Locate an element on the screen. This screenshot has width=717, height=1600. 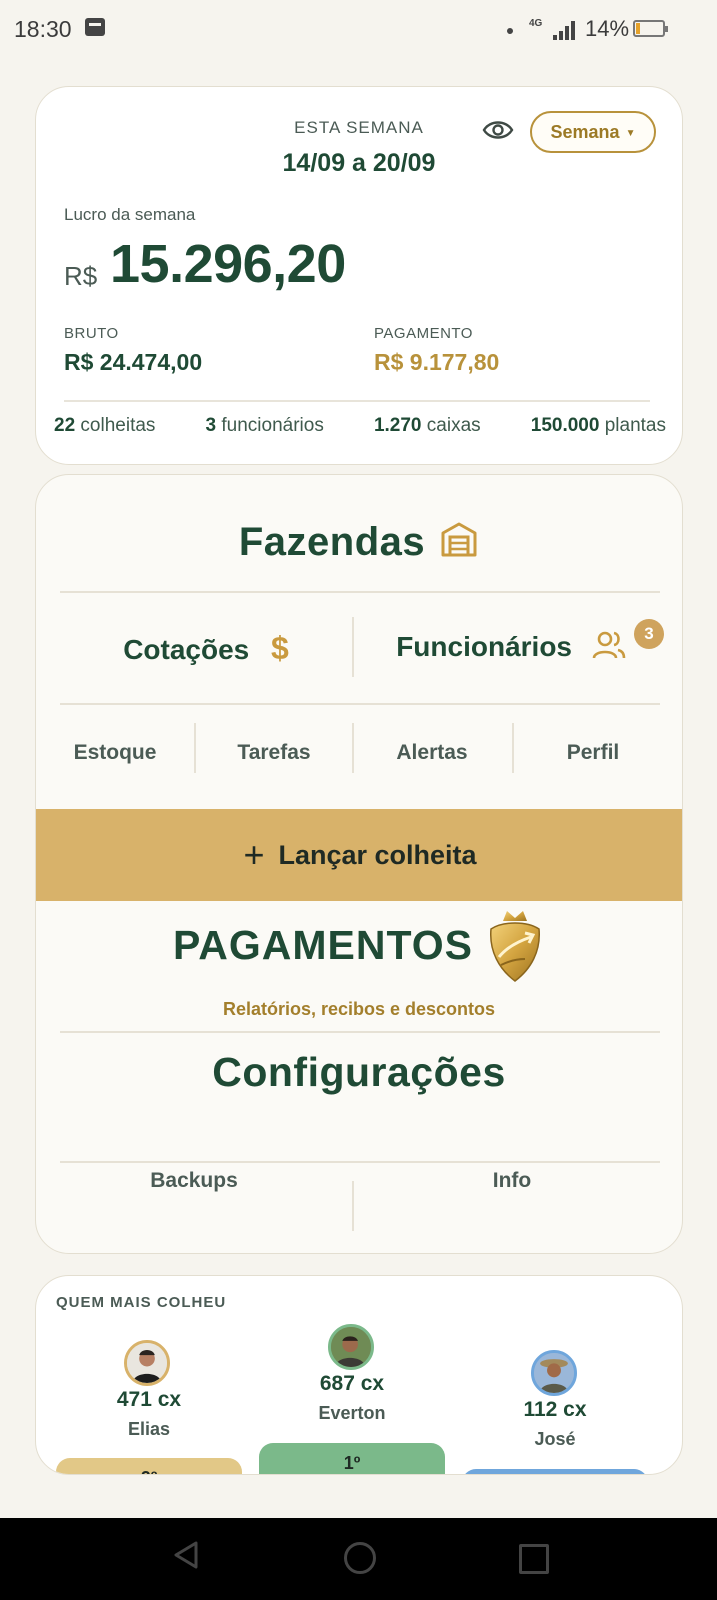
quotes-button: Cotações $ is located at coordinates (206, 648).